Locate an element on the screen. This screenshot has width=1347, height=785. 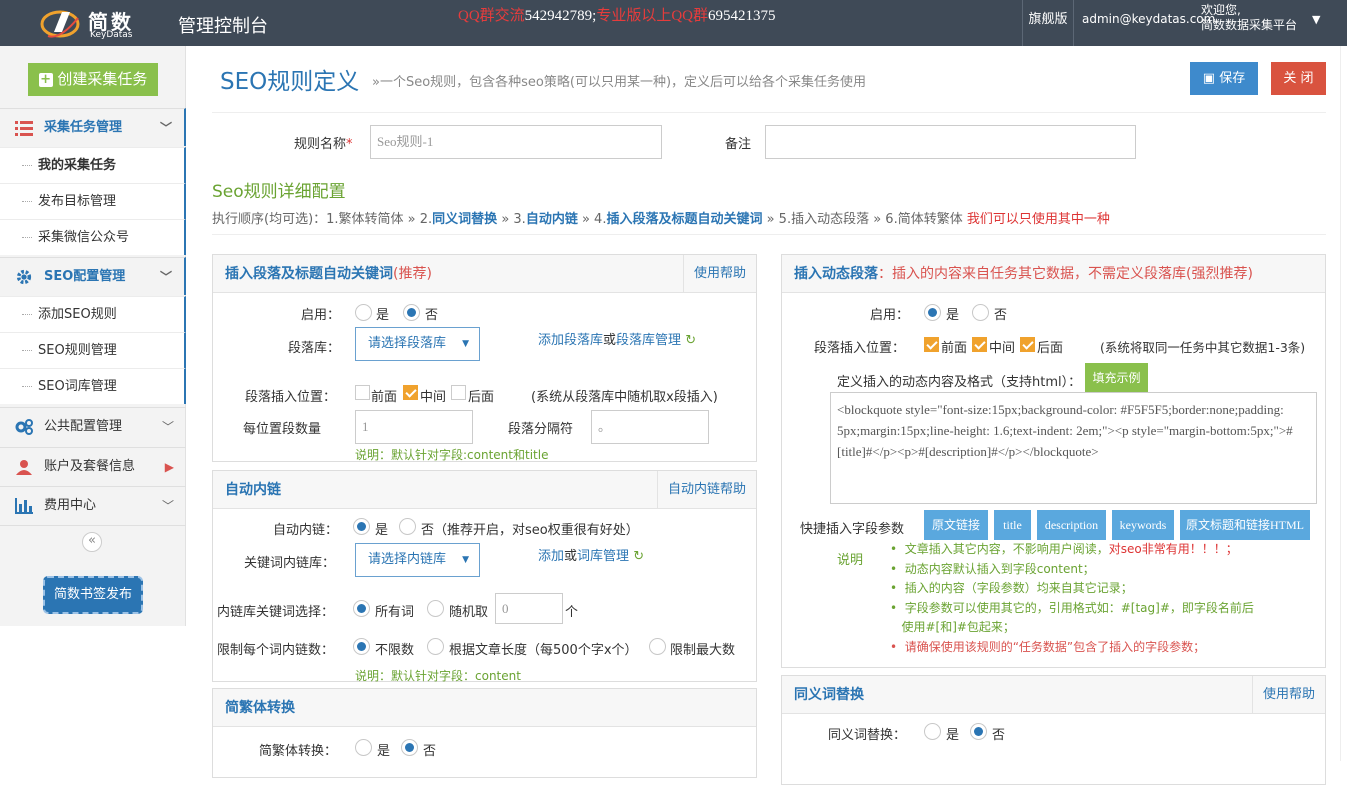
required-mark: * is located at coordinates (349, 144).